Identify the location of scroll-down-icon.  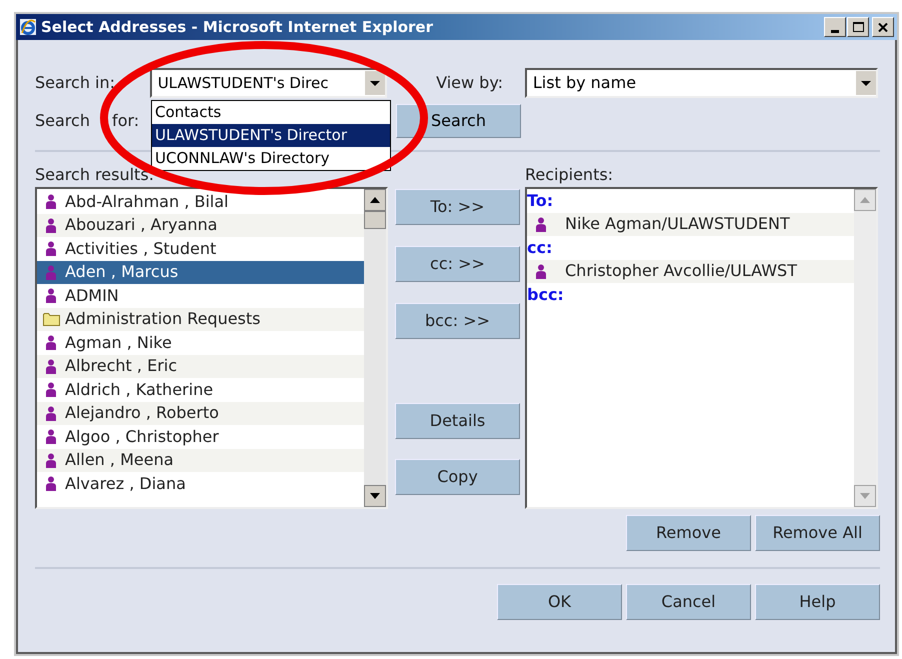
(375, 496).